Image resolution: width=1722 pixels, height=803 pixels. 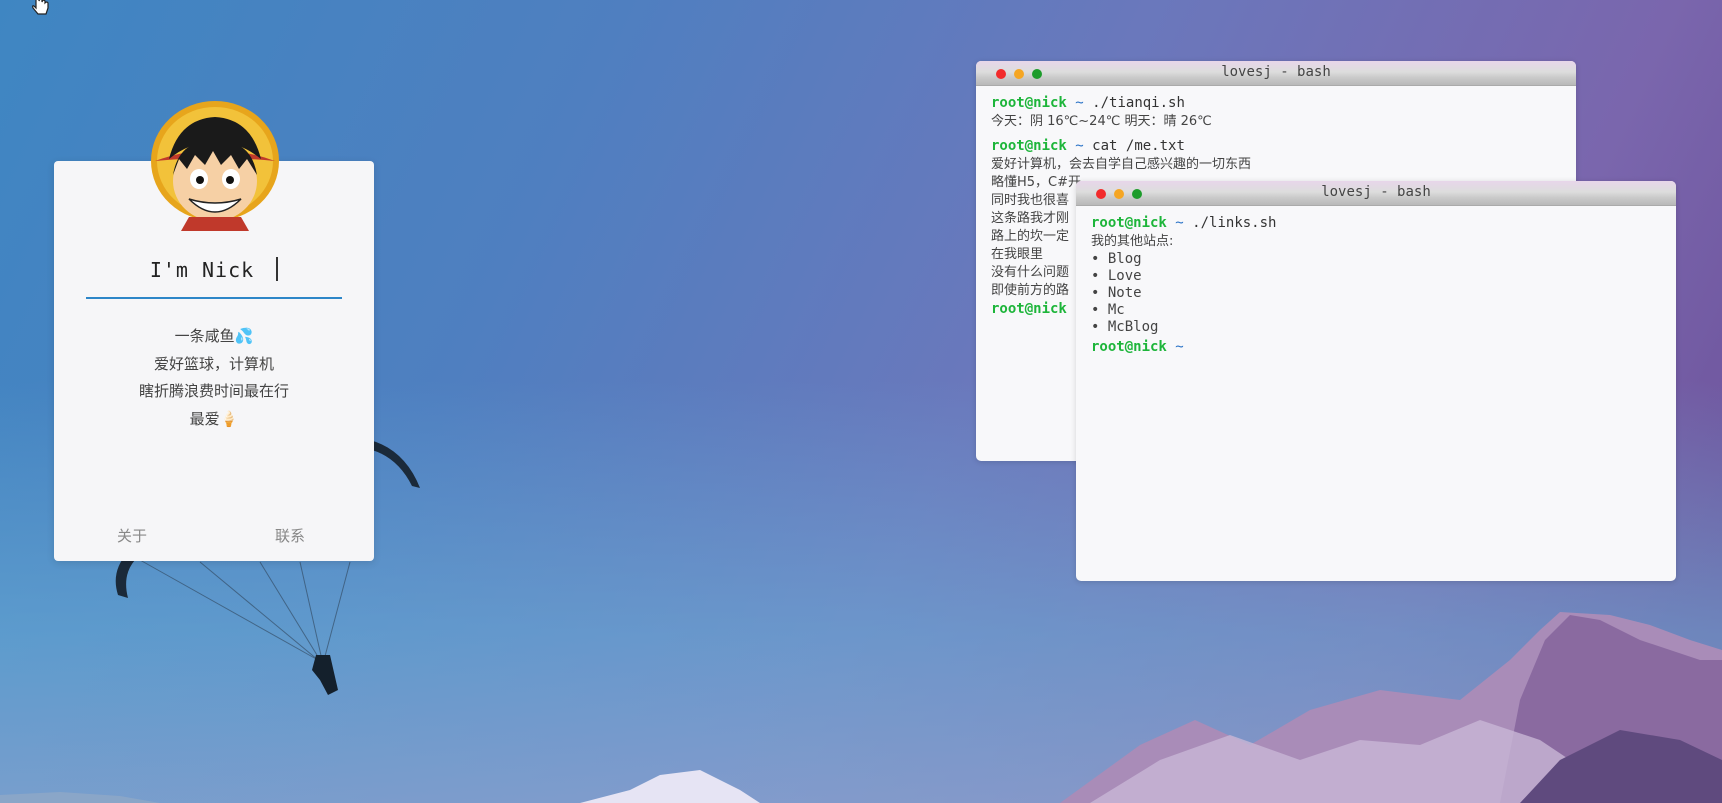 I want to click on prompt-line: root@nick ~ ./links.sh, so click(x=1376, y=223).